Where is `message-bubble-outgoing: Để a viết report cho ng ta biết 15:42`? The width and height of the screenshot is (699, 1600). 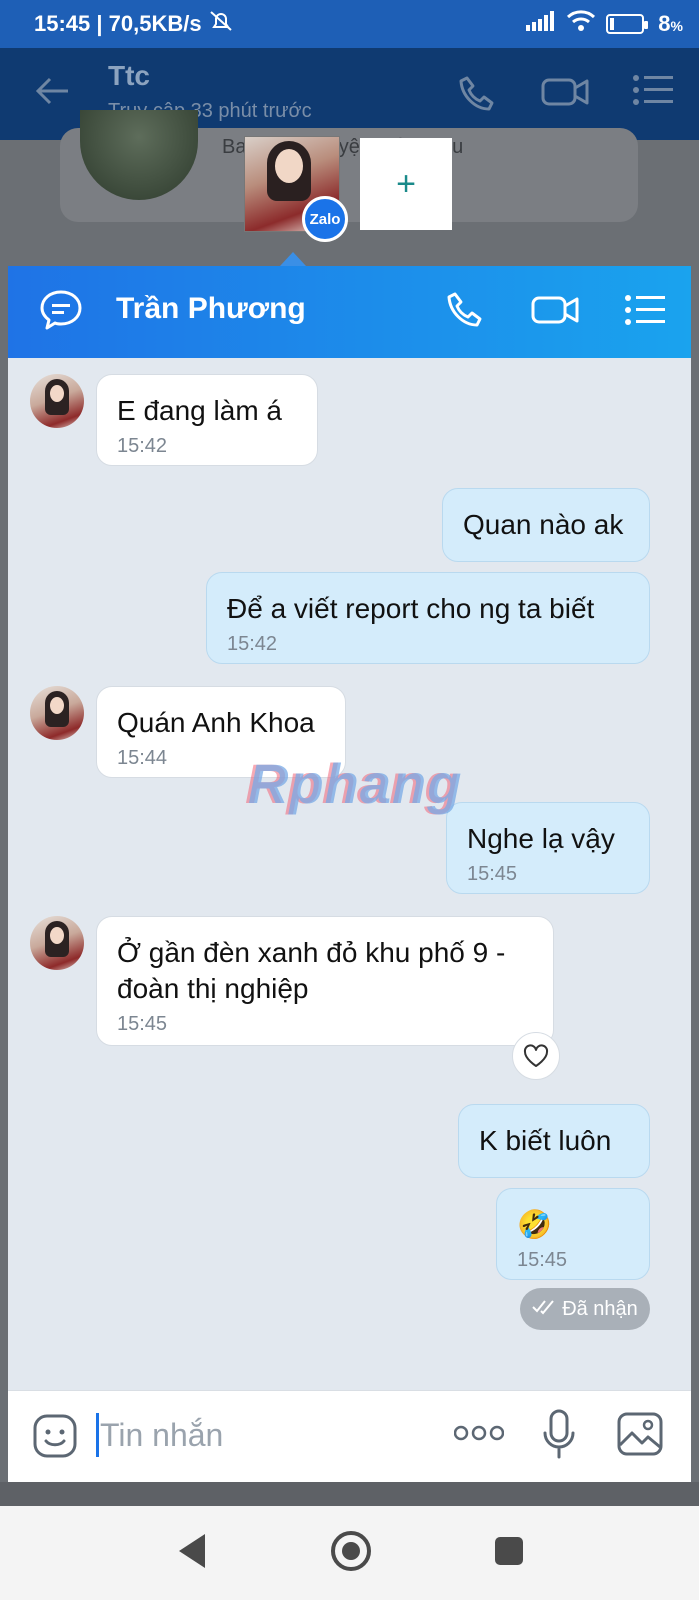 message-bubble-outgoing: Để a viết report cho ng ta biết 15:42 is located at coordinates (428, 618).